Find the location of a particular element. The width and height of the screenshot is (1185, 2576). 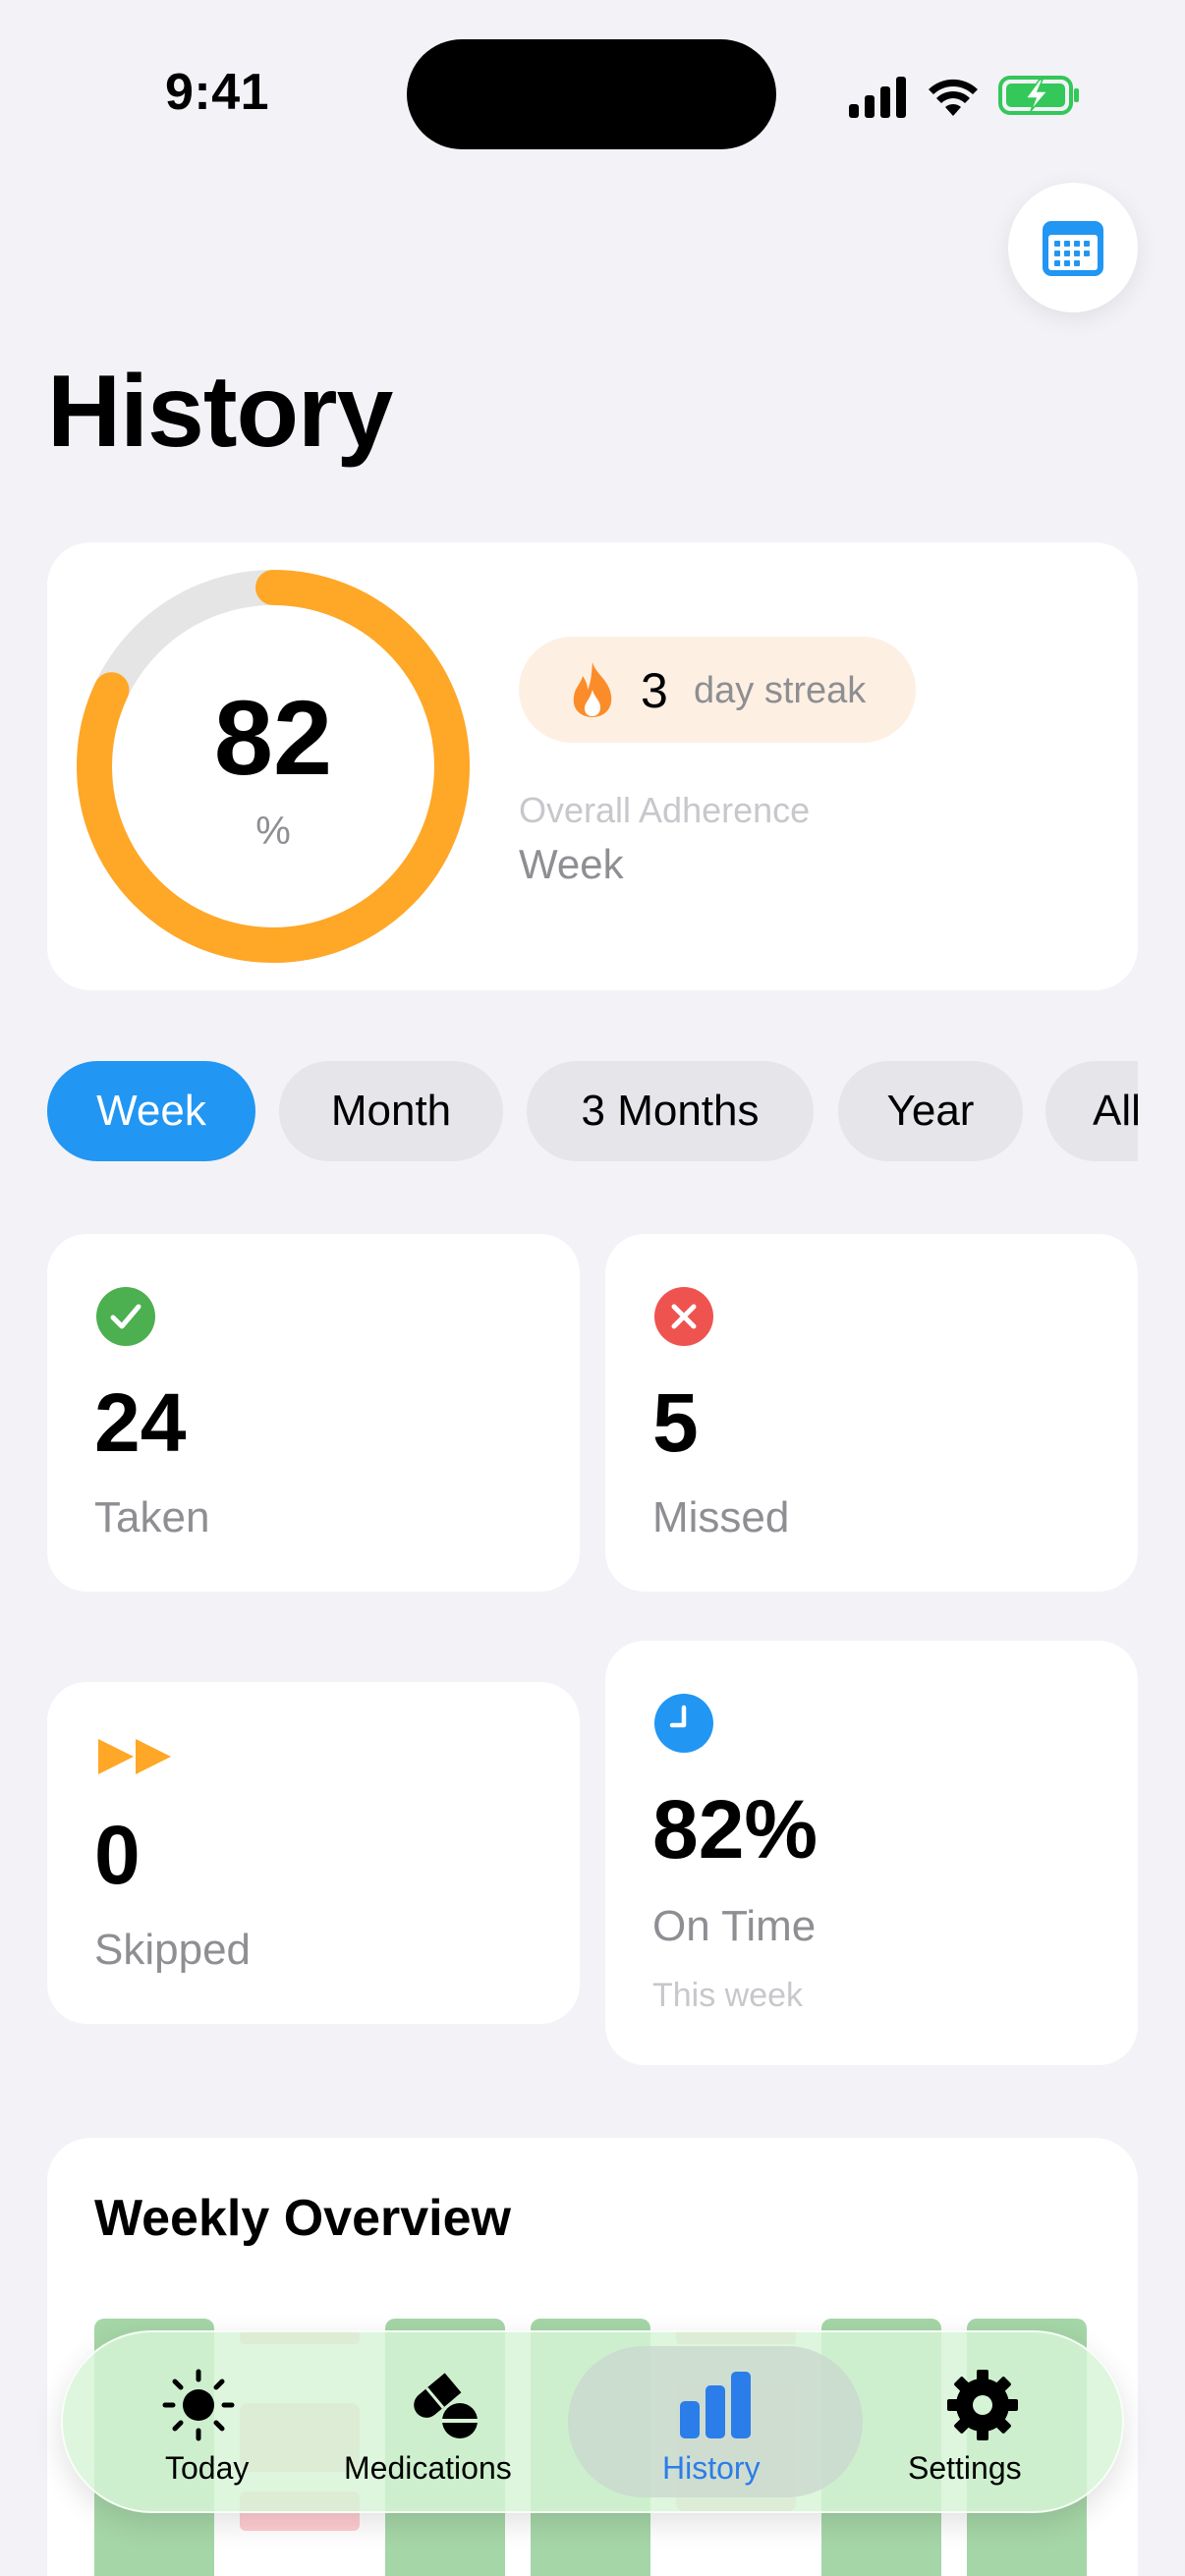

streak-count: 3 is located at coordinates (655, 690).